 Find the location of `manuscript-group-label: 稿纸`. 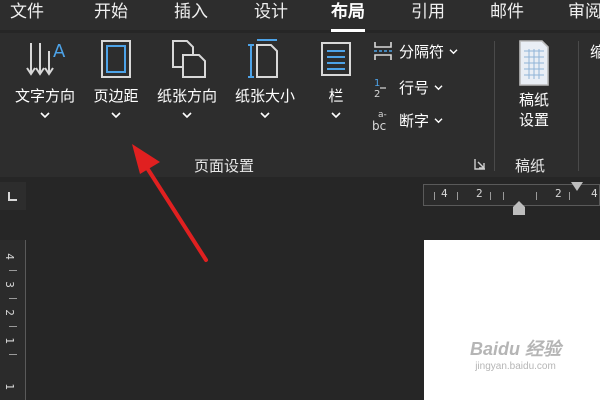

manuscript-group-label: 稿纸 is located at coordinates (530, 166).